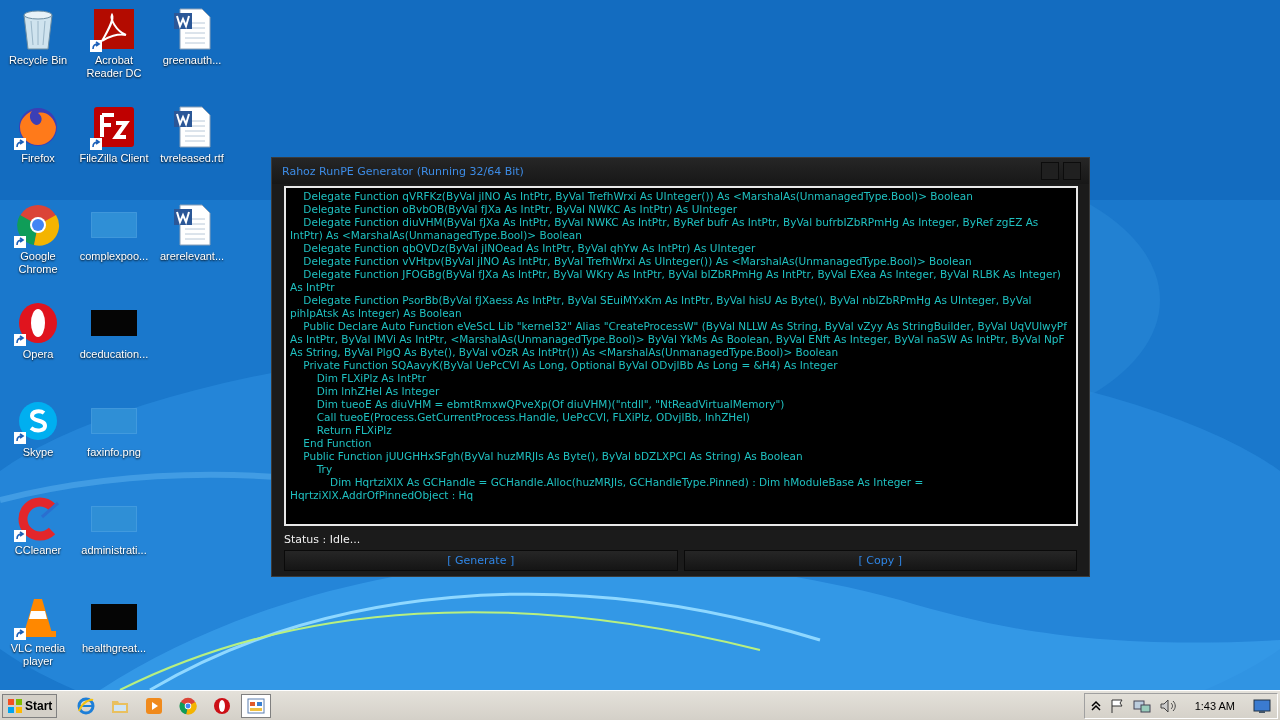 The width and height of the screenshot is (1280, 720). I want to click on code-line: Try, so click(324, 469).